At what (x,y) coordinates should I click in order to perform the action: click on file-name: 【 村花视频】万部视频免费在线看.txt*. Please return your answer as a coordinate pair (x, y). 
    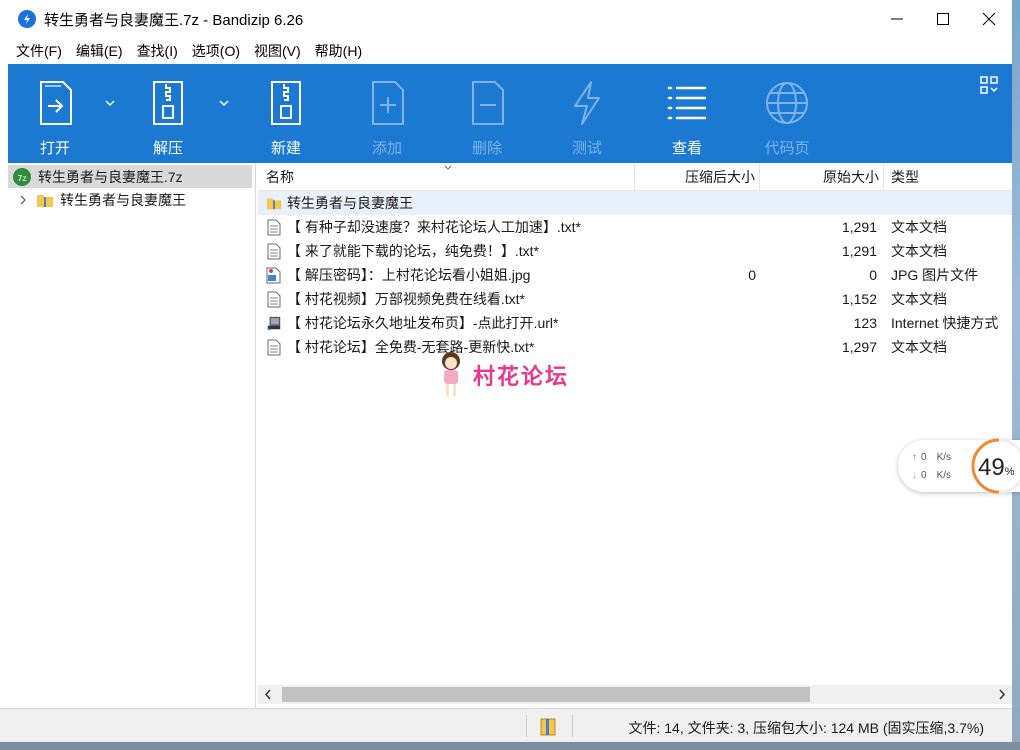
    Looking at the image, I should click on (406, 299).